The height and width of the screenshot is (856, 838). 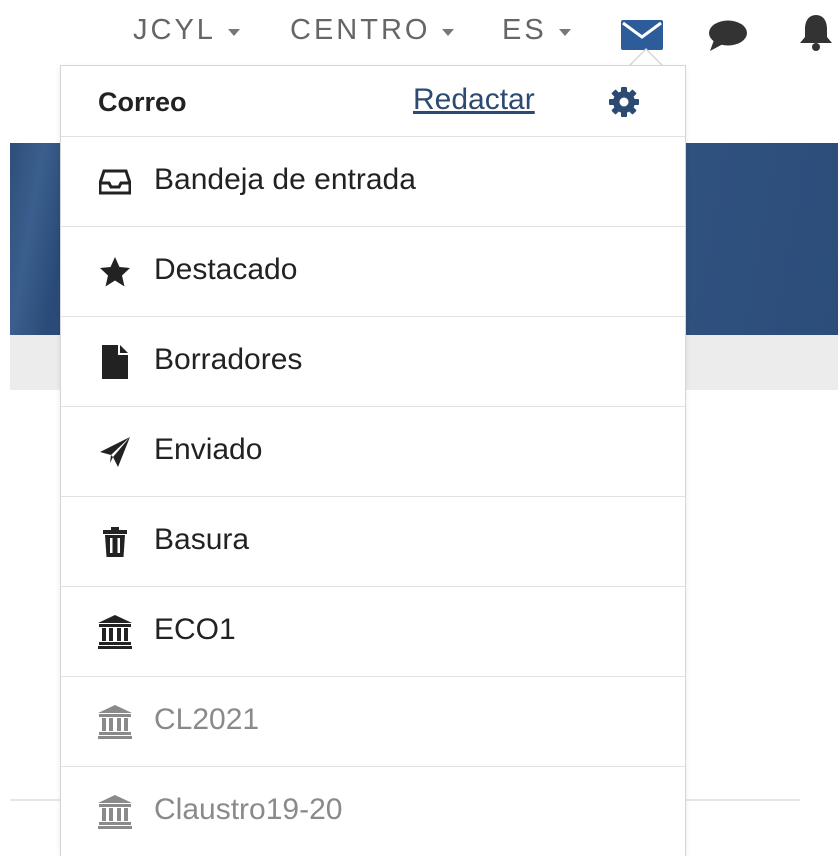 I want to click on mail-folder-eco1: ECO1, so click(x=373, y=632).